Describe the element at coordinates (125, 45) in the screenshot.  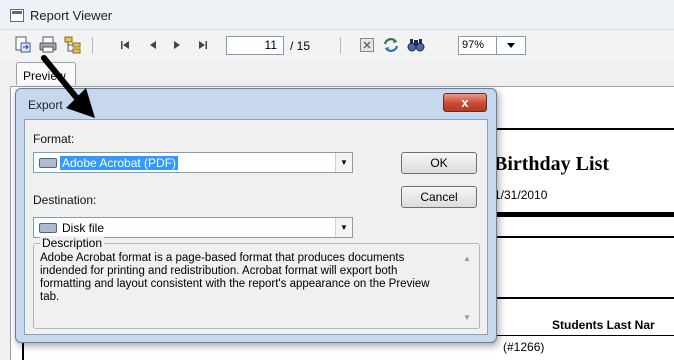
I see `first-page-icon` at that location.